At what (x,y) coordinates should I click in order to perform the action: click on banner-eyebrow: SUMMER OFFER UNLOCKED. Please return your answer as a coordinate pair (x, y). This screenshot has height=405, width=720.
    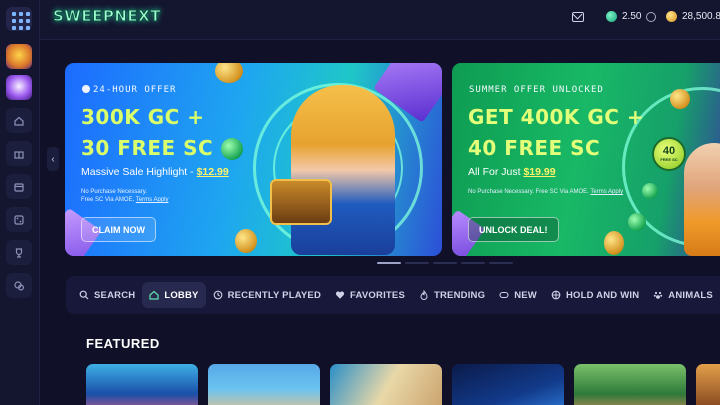
    Looking at the image, I should click on (536, 90).